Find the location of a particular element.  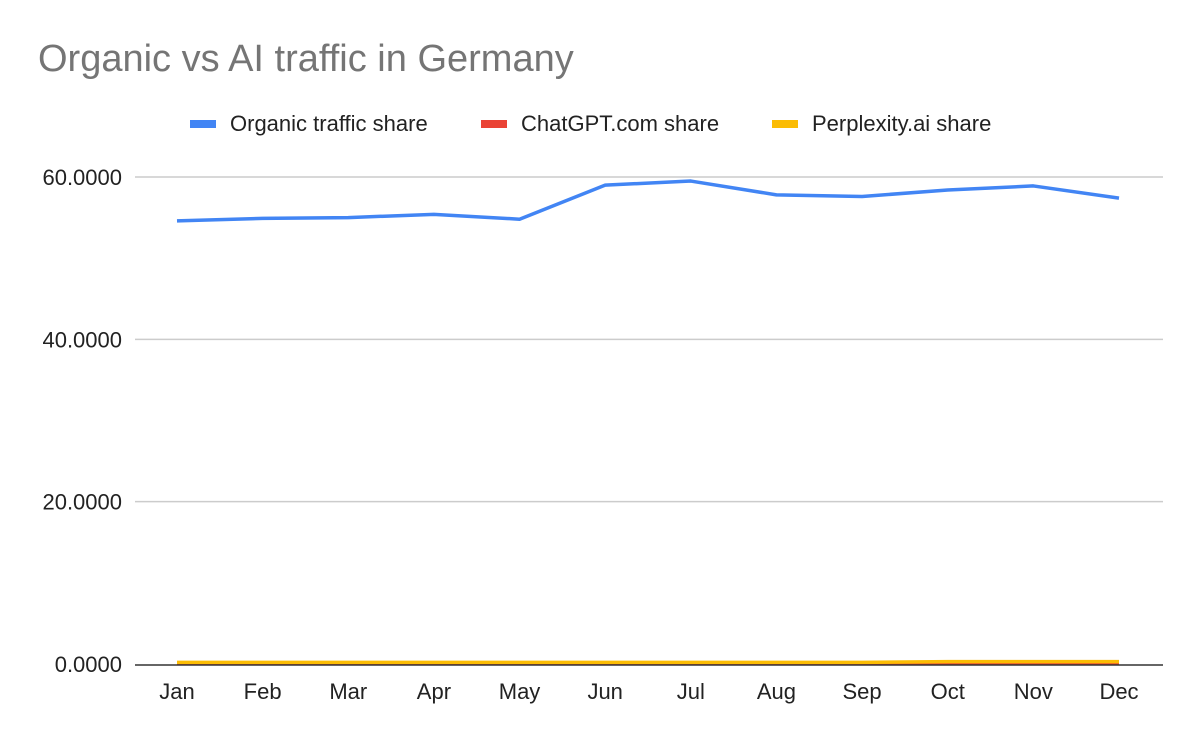

x-tick-label: Jul is located at coordinates (691, 691).